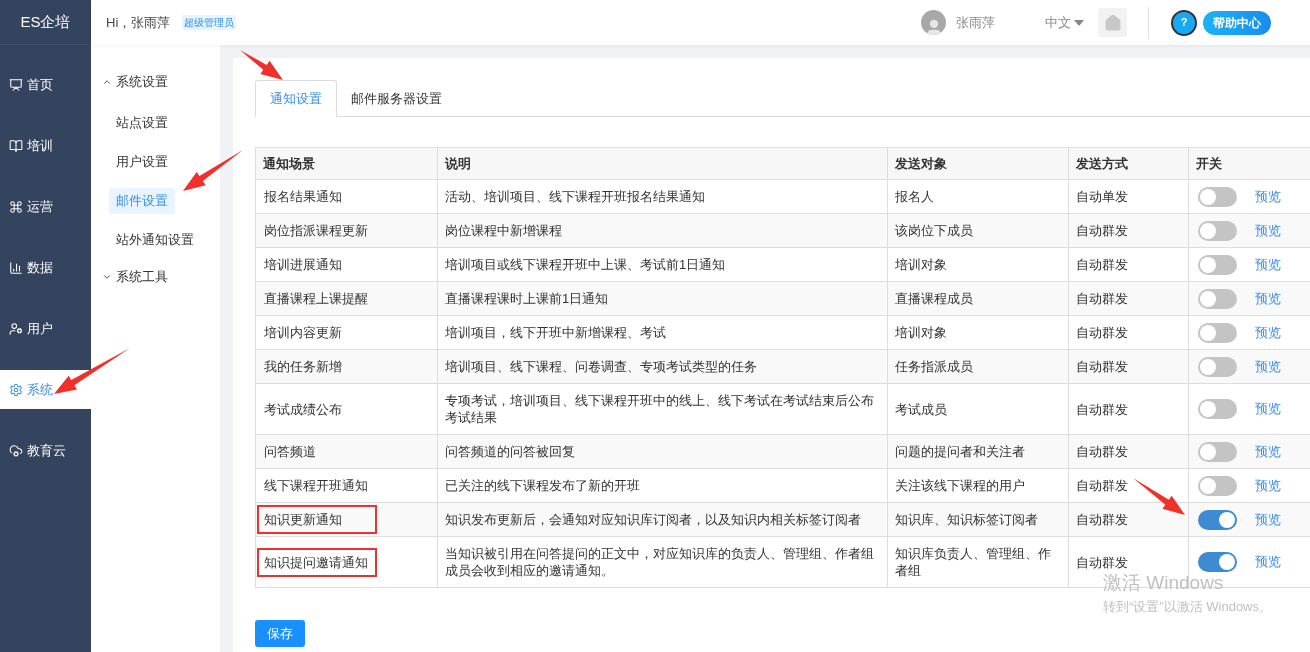 The height and width of the screenshot is (652, 1310). I want to click on user-name: 张雨萍, so click(975, 22).